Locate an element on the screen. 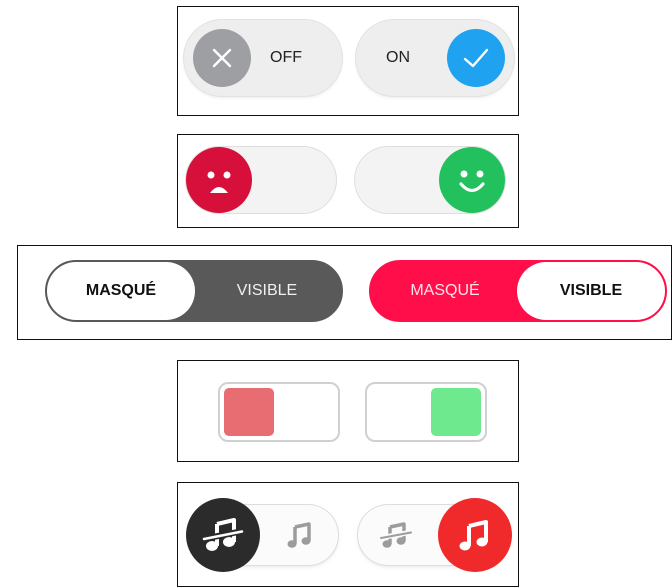  music-toggle-off is located at coordinates (262, 535).